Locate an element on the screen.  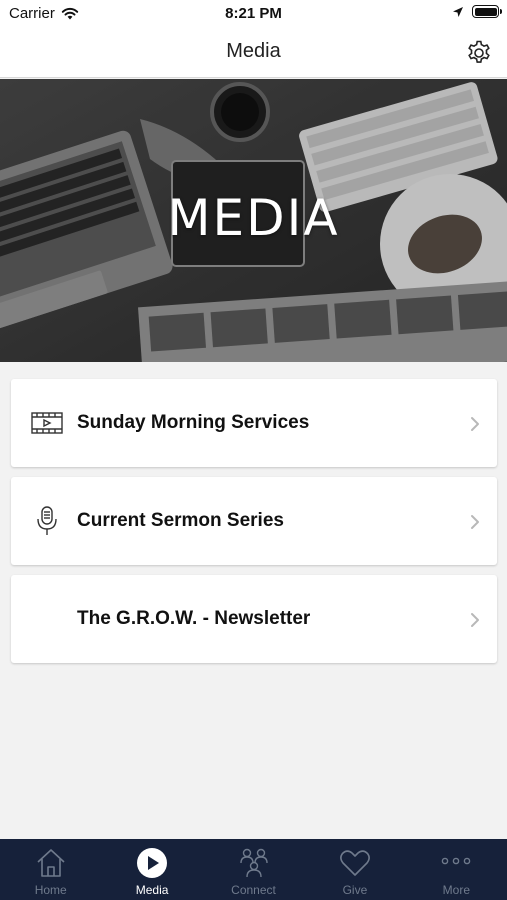
status-time: 8:21 PM is located at coordinates (253, 13).